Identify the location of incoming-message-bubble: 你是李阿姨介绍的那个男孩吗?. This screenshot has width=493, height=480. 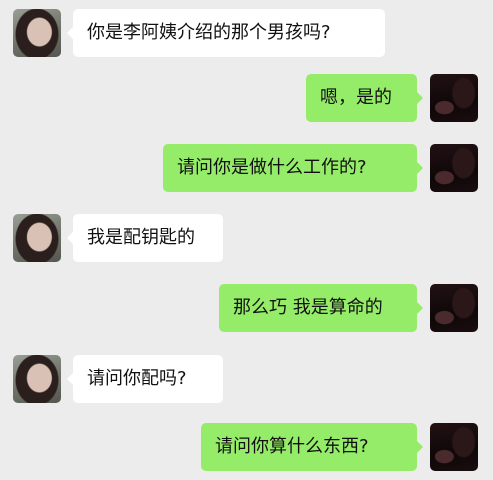
(226, 33).